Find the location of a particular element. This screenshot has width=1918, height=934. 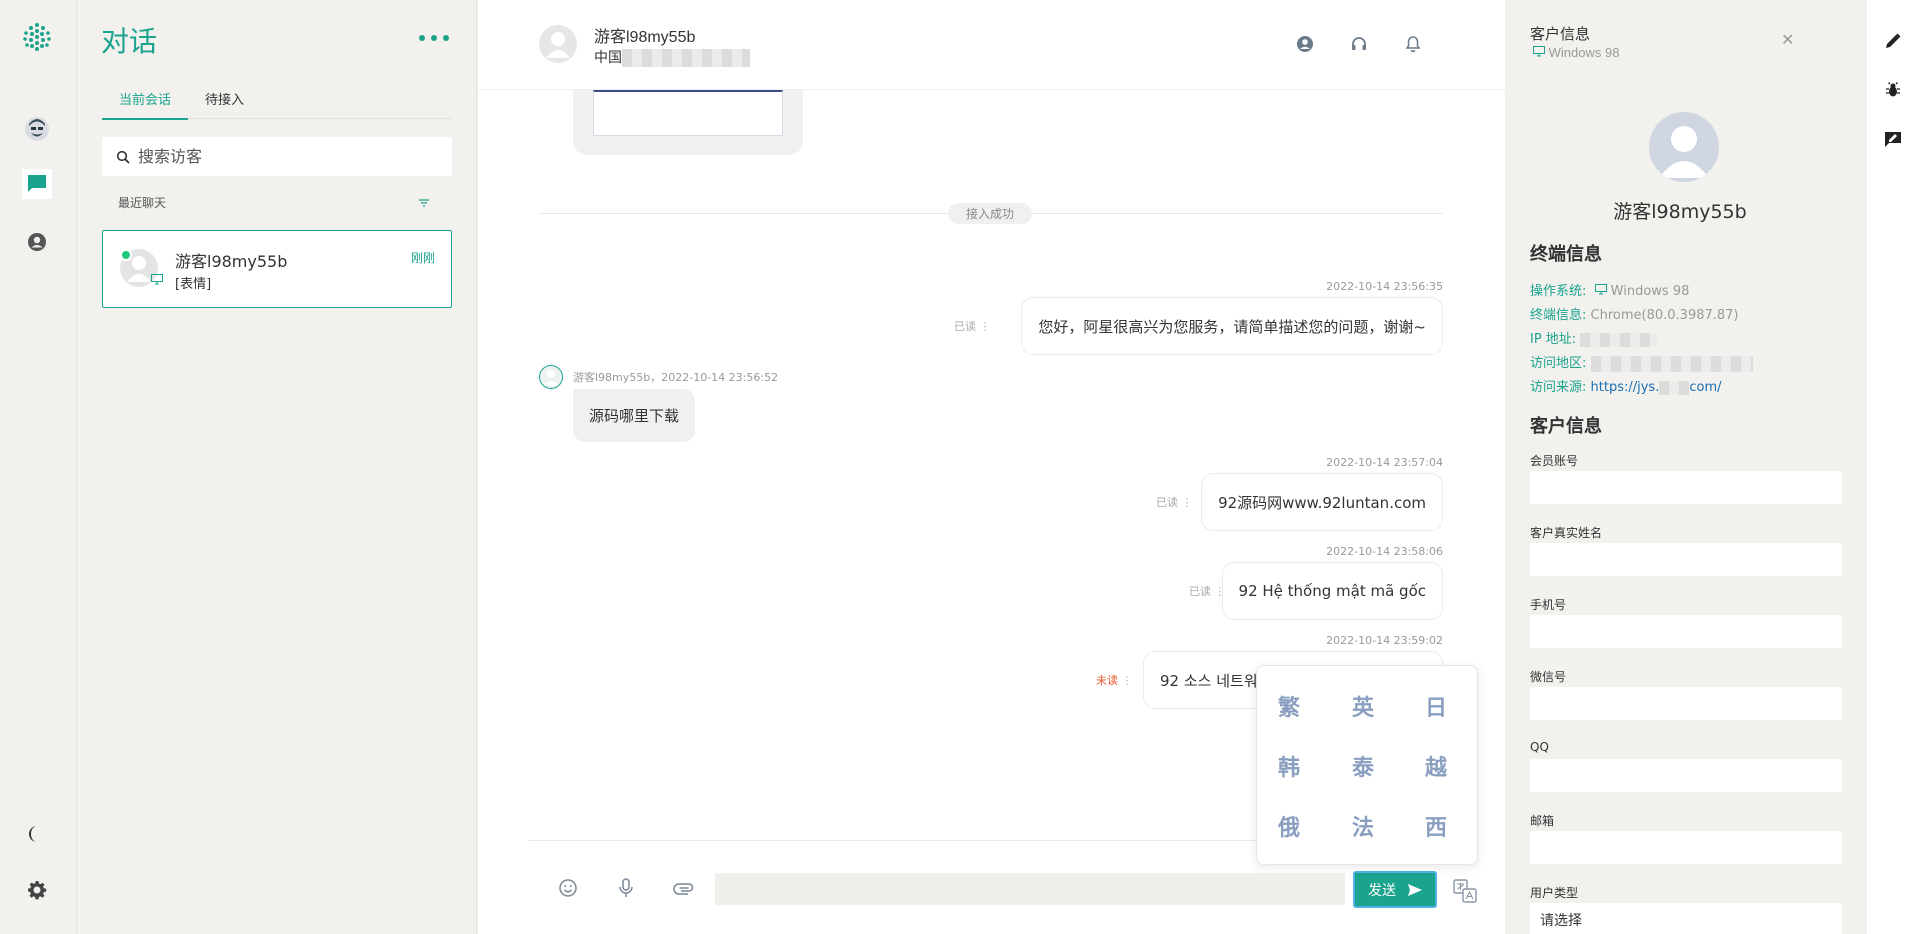

user-type-select: 请选择 is located at coordinates (1686, 918).